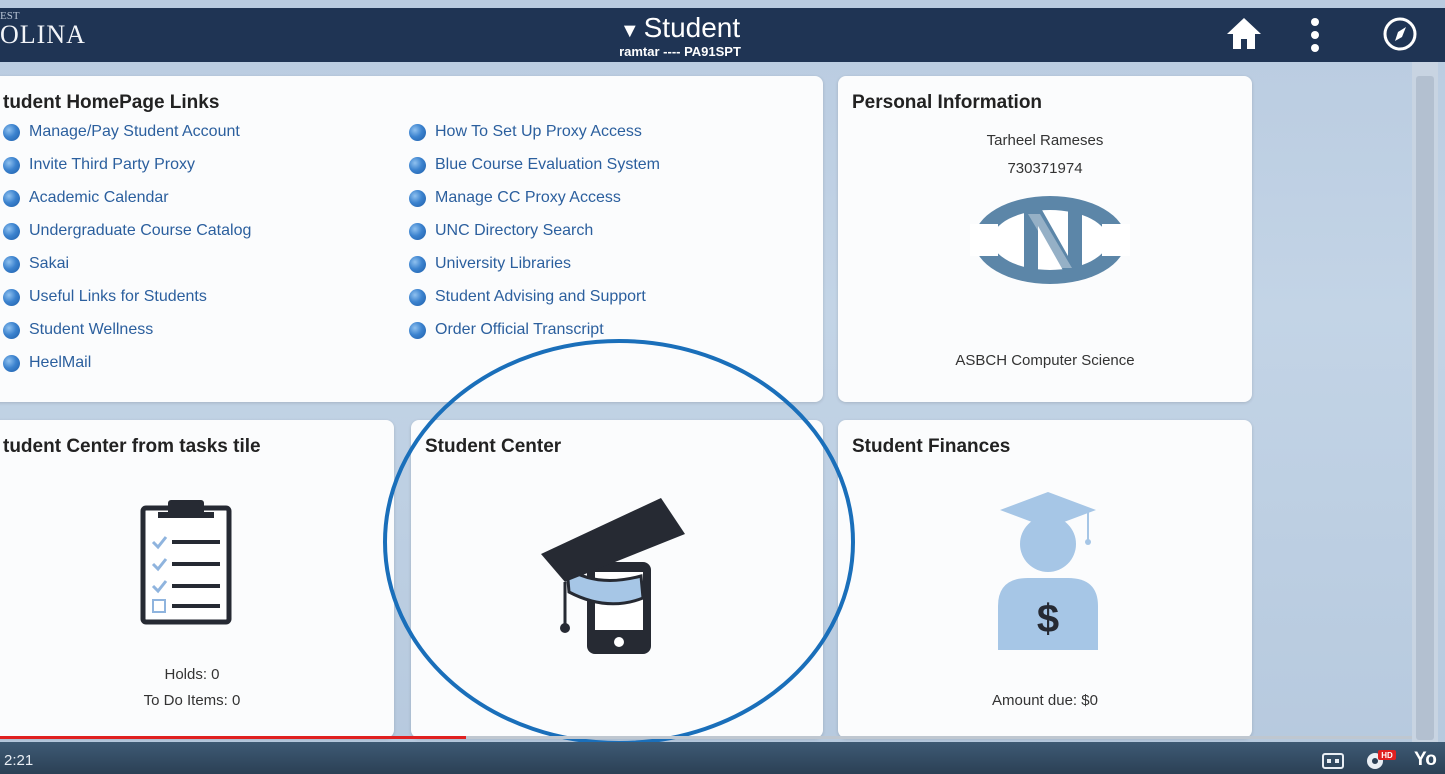 This screenshot has height=774, width=1445. I want to click on youtube-logo: Yo, so click(1425, 760).